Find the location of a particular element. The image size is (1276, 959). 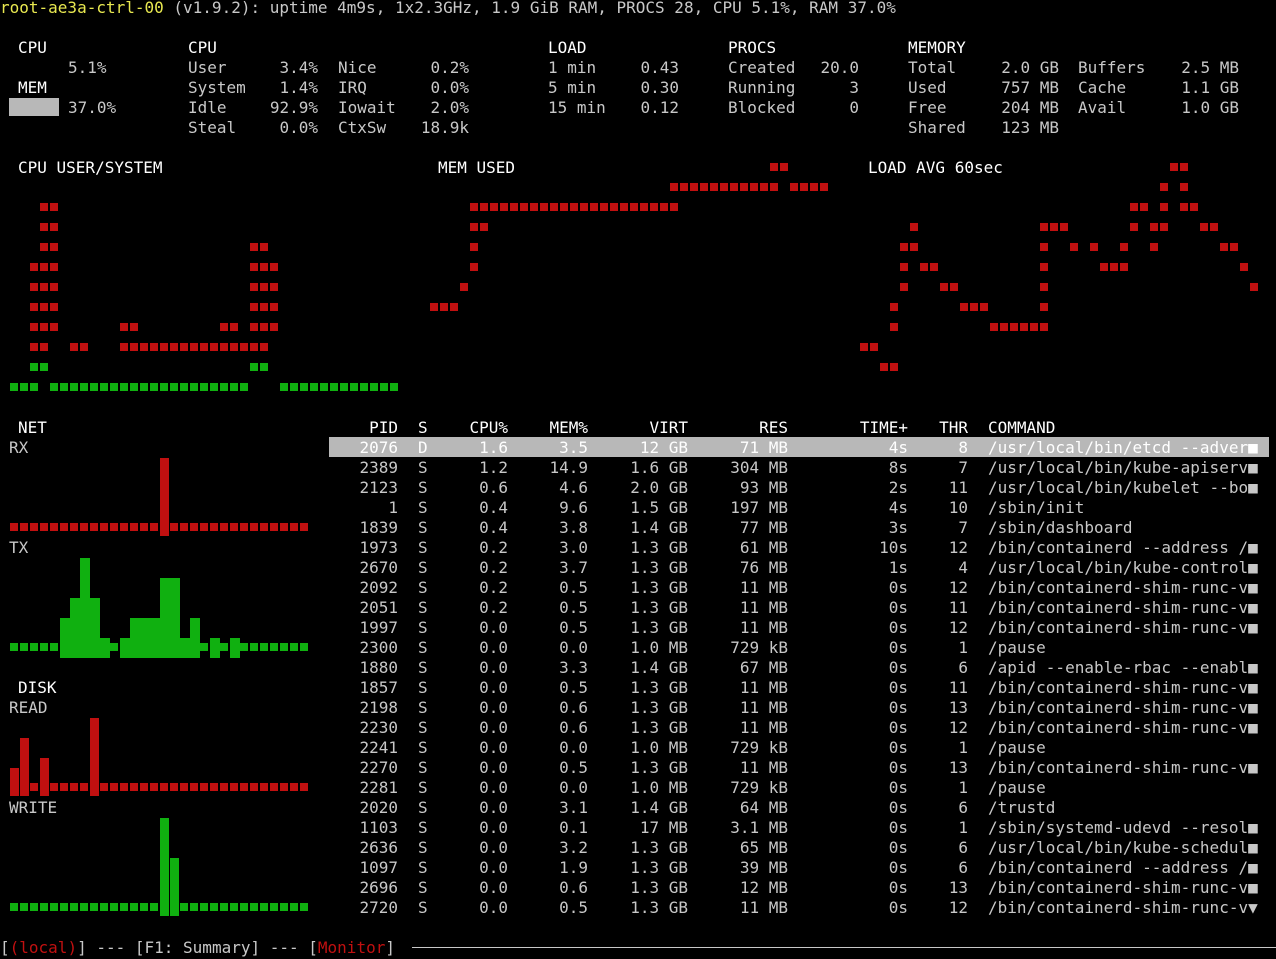

cell-mem: 3.0 is located at coordinates (573, 547).